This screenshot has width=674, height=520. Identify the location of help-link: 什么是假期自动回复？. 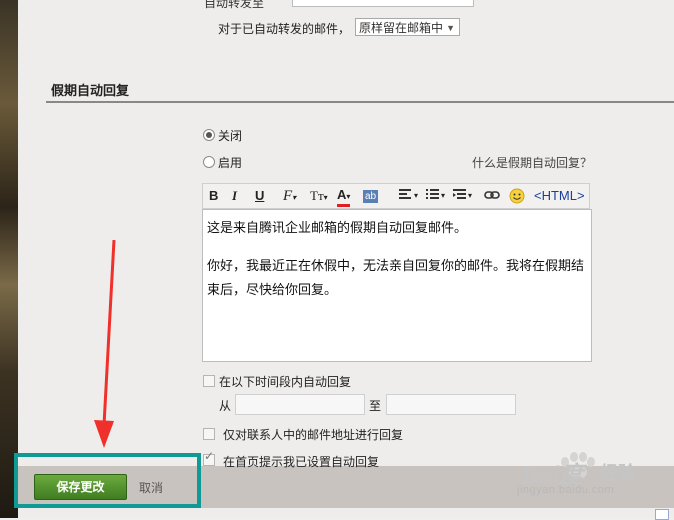
(532, 162).